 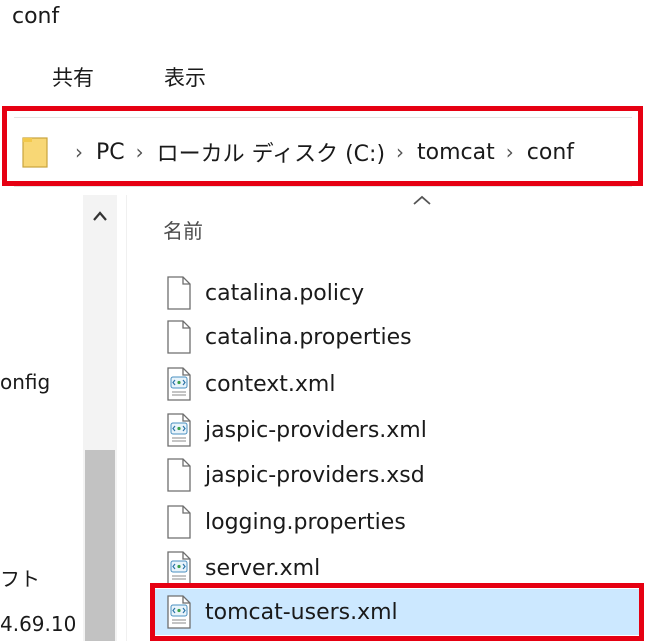 I want to click on file-name: context.xml, so click(x=270, y=384).